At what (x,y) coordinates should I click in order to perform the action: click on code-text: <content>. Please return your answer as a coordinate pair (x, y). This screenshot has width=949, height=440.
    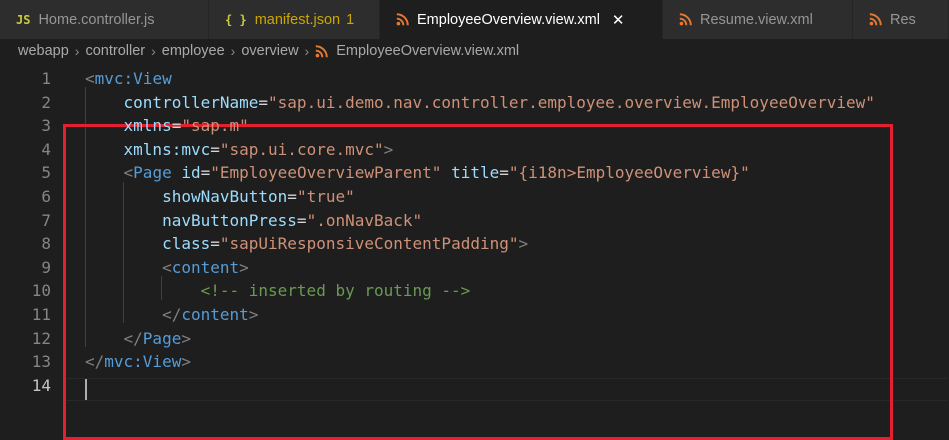
    Looking at the image, I should click on (167, 268).